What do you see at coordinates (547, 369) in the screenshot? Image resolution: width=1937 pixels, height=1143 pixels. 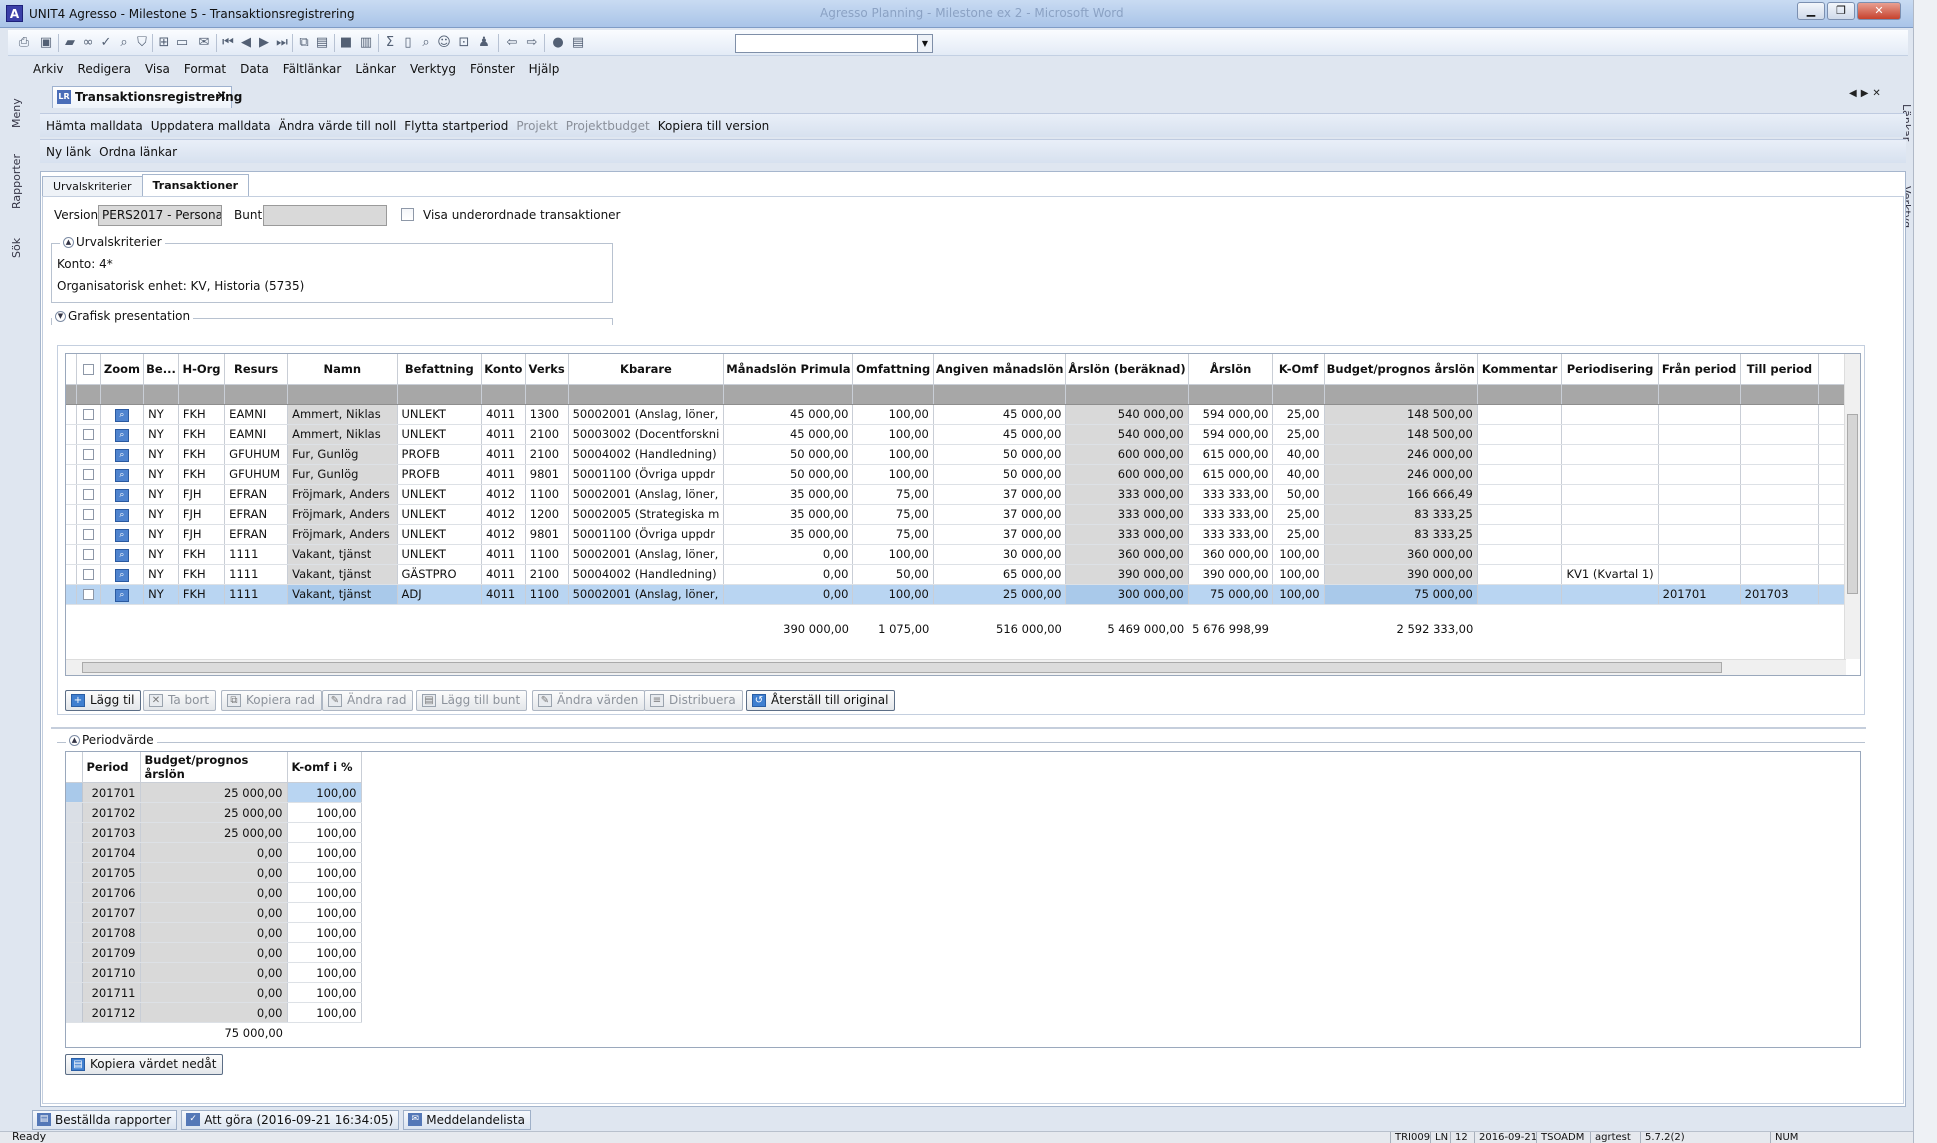 I see `col-verks: Verks` at bounding box center [547, 369].